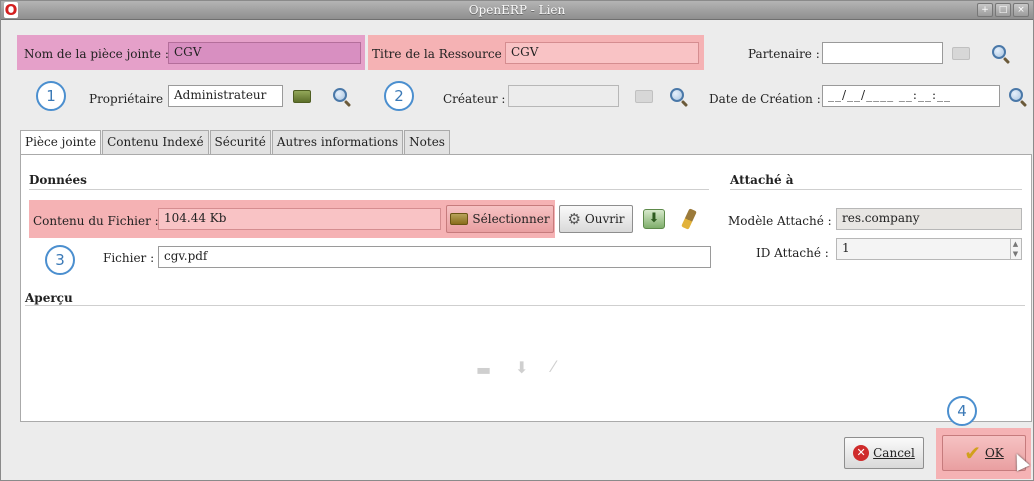  What do you see at coordinates (399, 96) in the screenshot?
I see `annotation-2: 2` at bounding box center [399, 96].